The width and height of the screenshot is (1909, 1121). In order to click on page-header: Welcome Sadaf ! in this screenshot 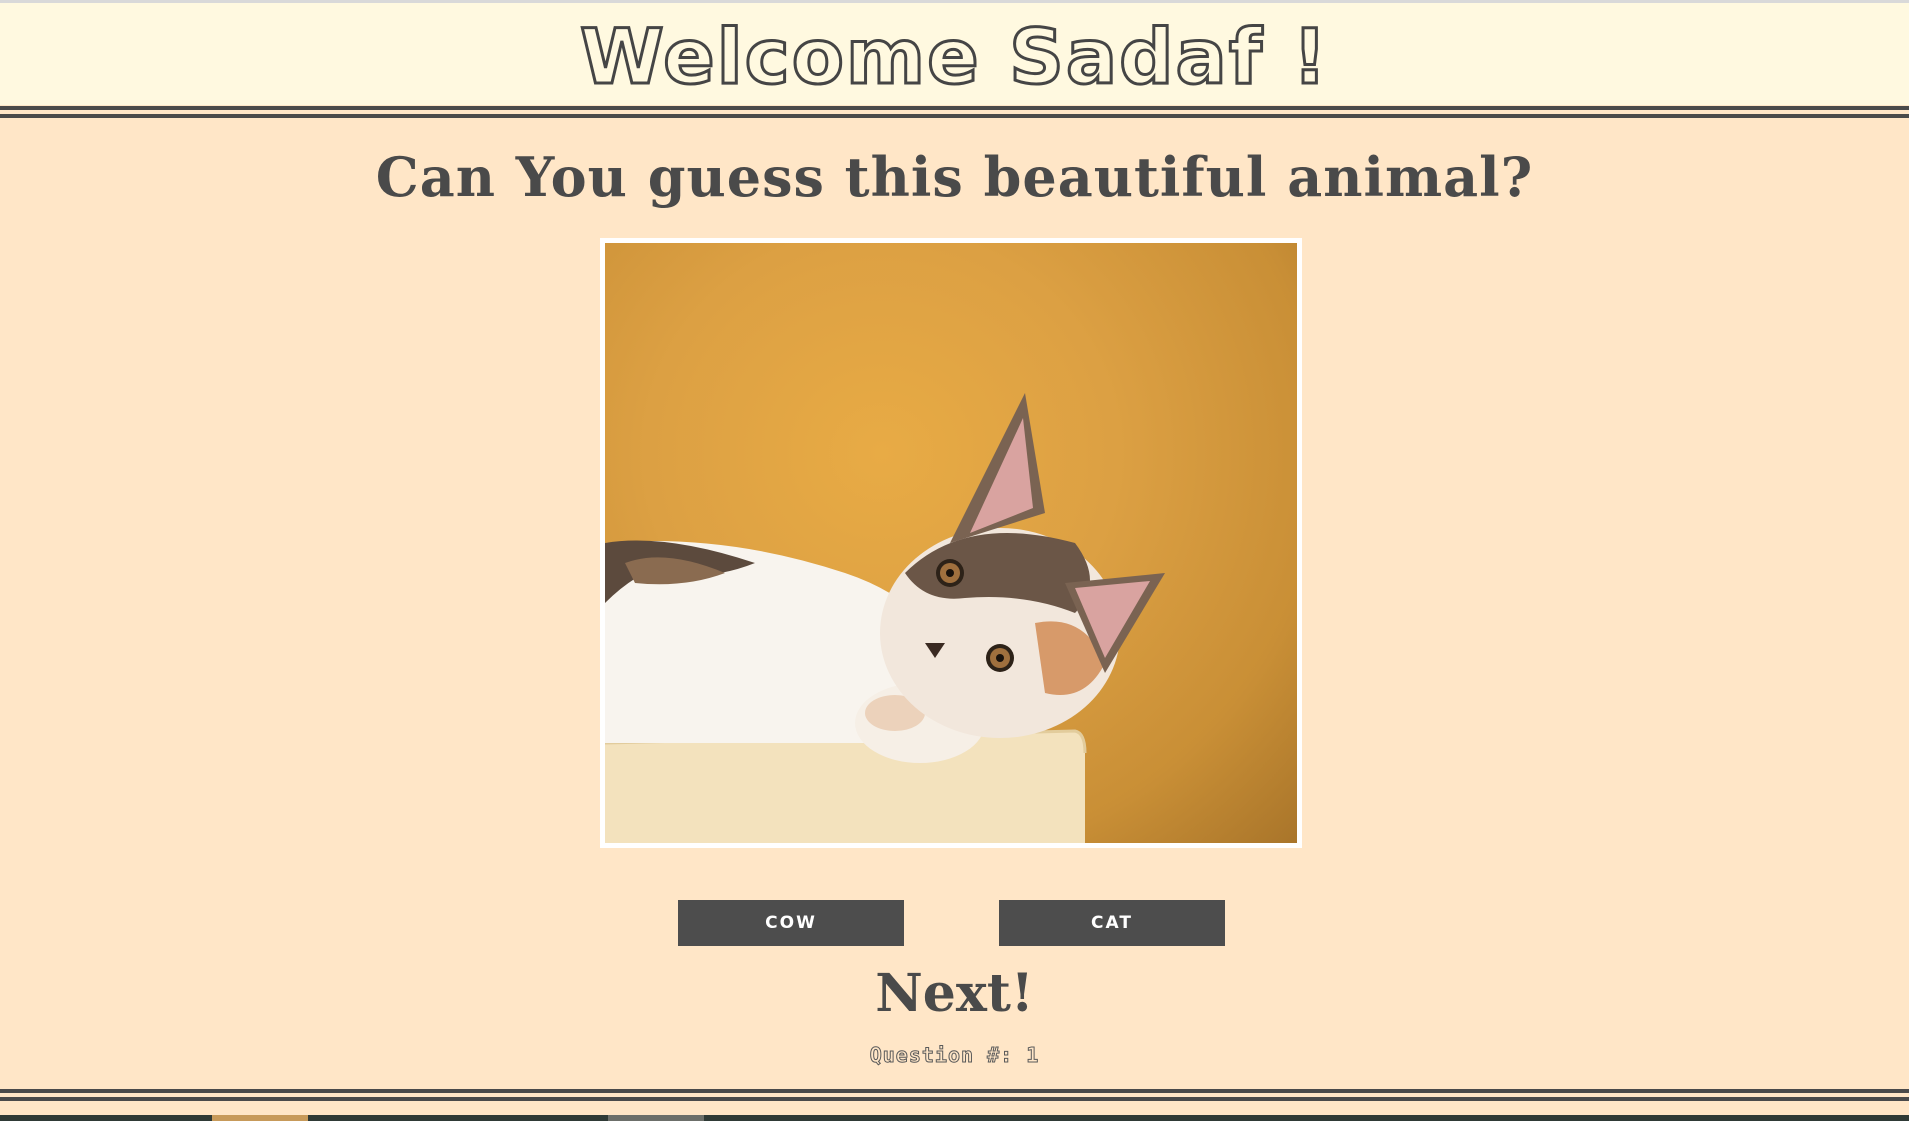, I will do `click(954, 54)`.